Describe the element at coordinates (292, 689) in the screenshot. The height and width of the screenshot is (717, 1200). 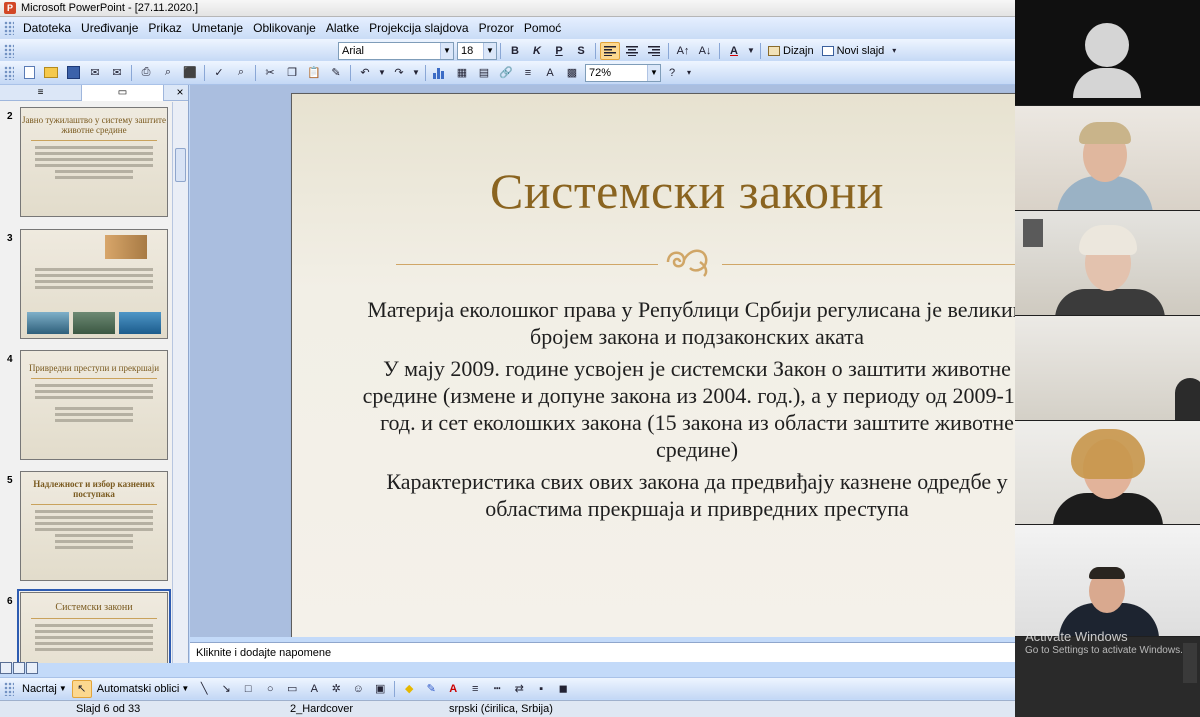
I see `textbox-button: ▭` at that location.